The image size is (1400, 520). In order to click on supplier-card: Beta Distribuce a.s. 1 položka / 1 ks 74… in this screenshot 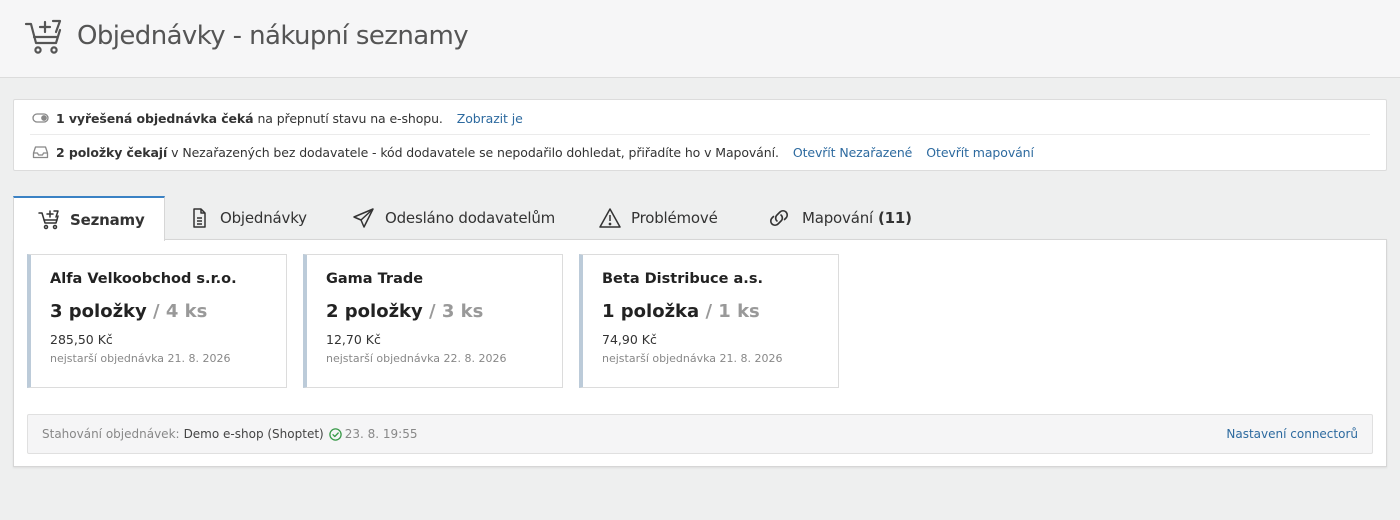, I will do `click(709, 321)`.